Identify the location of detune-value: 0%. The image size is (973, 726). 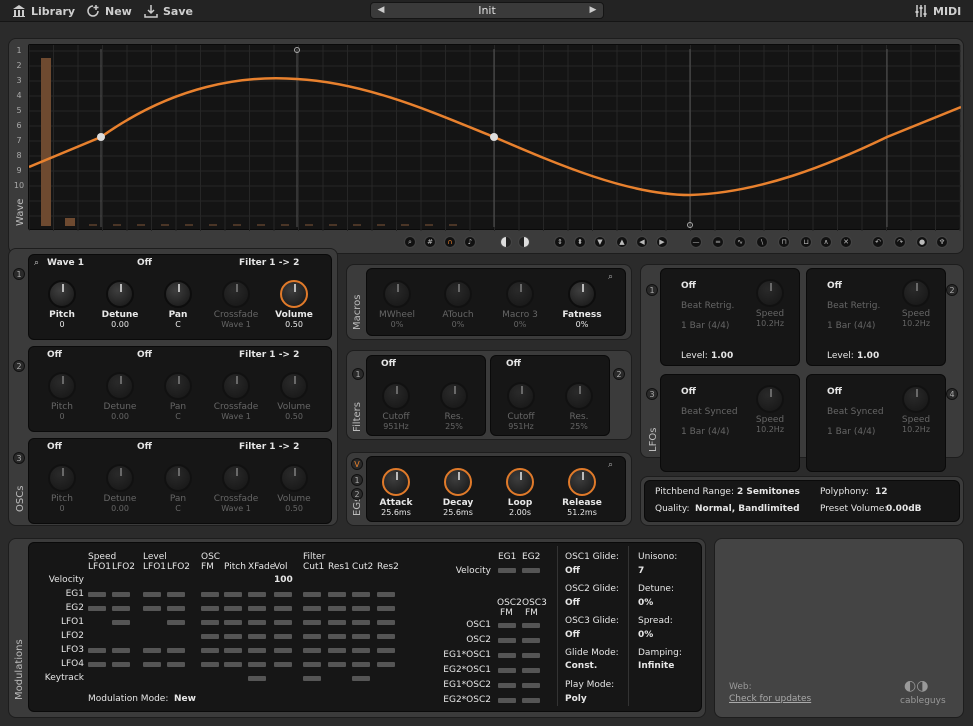
(645, 603).